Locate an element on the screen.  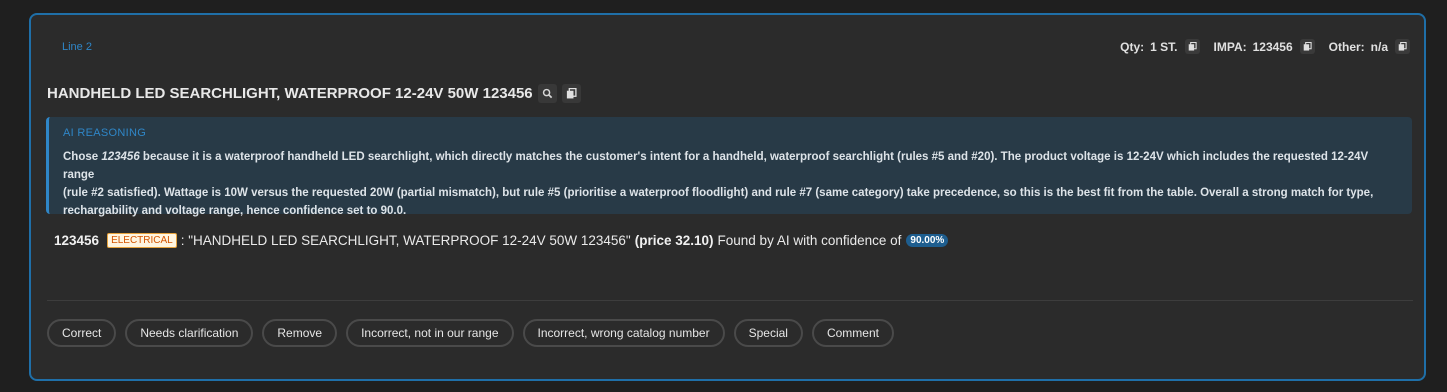
match-code: 123456 is located at coordinates (77, 240).